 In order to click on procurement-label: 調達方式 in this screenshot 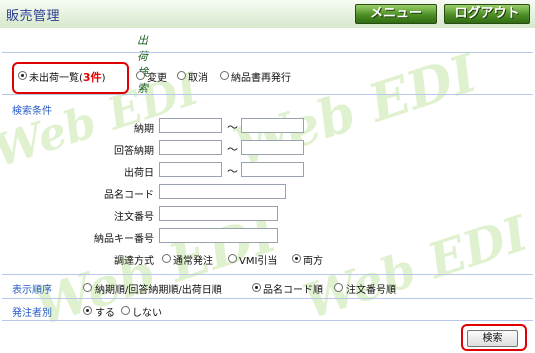, I will do `click(134, 261)`.